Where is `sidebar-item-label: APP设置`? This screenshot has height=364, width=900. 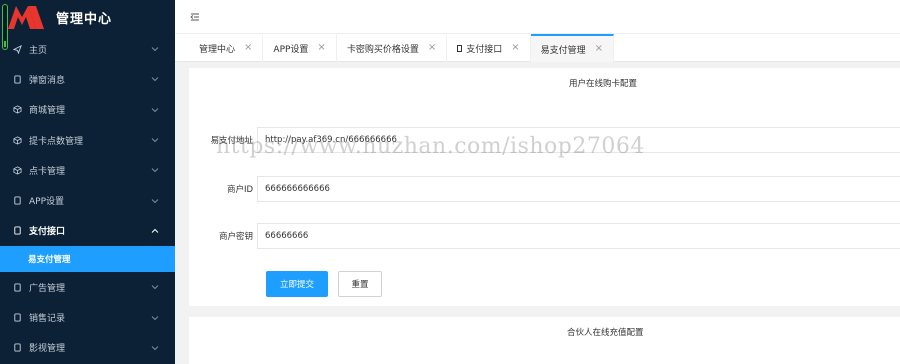
sidebar-item-label: APP设置 is located at coordinates (47, 202).